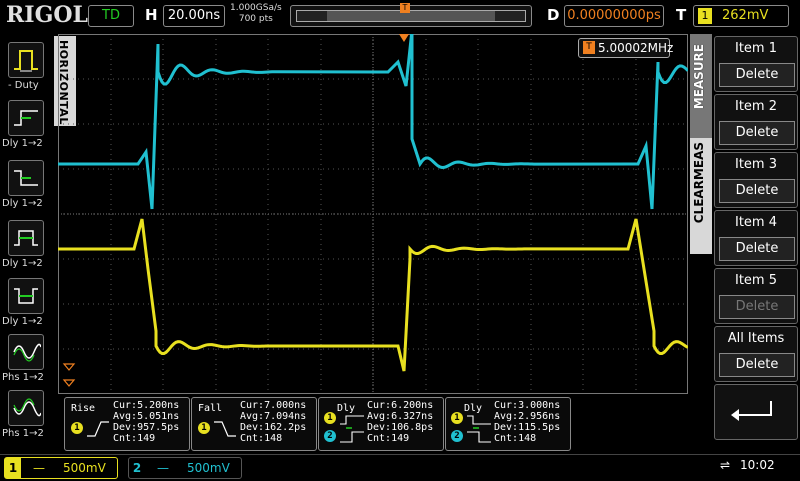  What do you see at coordinates (111, 16) in the screenshot?
I see `run-state-indicator: TD` at bounding box center [111, 16].